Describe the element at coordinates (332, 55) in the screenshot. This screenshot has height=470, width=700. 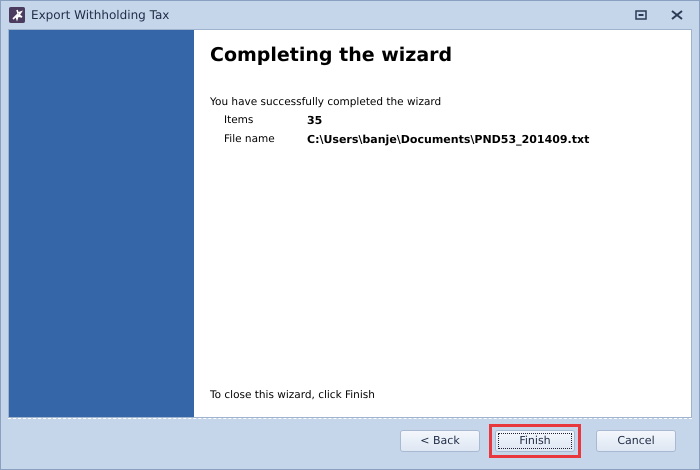
I see `wizard-heading: Completing the wizard` at that location.